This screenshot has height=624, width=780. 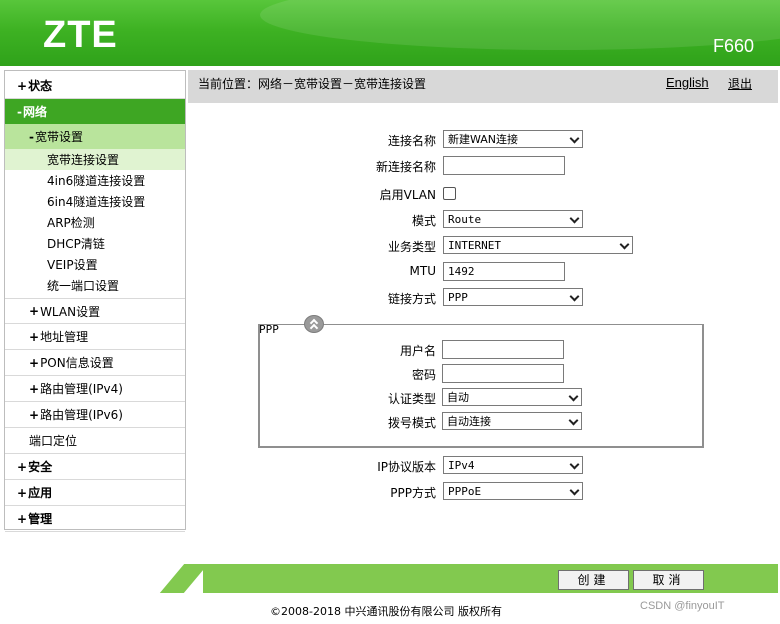 I want to click on link-type-label: 链接方式, so click(x=411, y=299).